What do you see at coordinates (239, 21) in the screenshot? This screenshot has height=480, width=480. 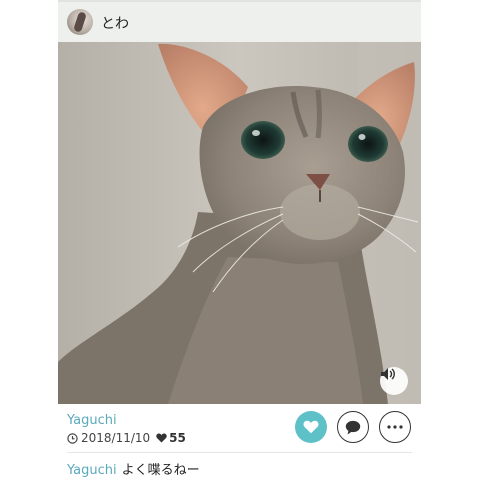 I see `post-header: とわ` at bounding box center [239, 21].